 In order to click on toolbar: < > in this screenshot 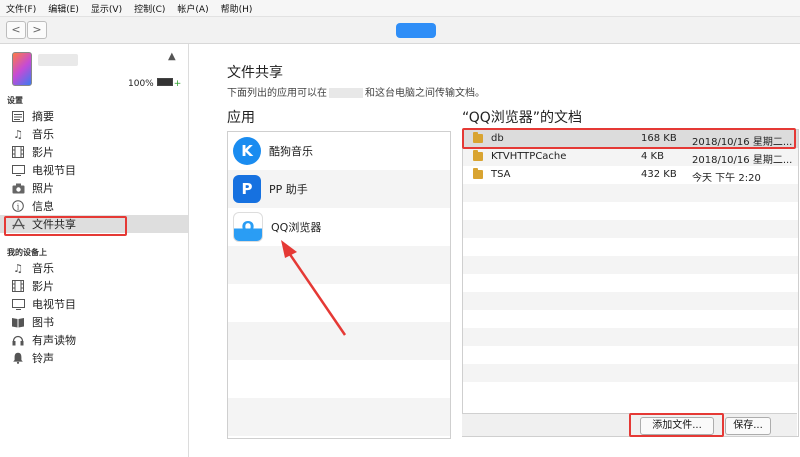, I will do `click(400, 30)`.